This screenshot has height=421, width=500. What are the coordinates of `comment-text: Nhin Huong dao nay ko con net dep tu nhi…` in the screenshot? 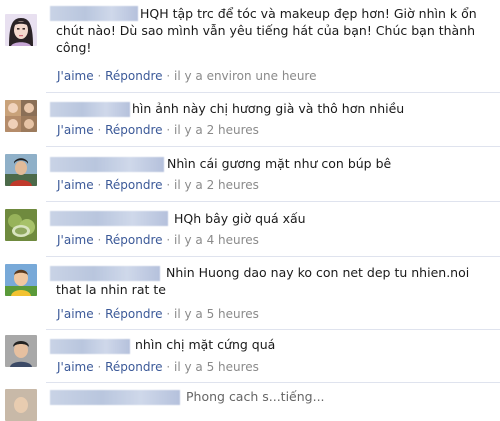 It's located at (318, 272).